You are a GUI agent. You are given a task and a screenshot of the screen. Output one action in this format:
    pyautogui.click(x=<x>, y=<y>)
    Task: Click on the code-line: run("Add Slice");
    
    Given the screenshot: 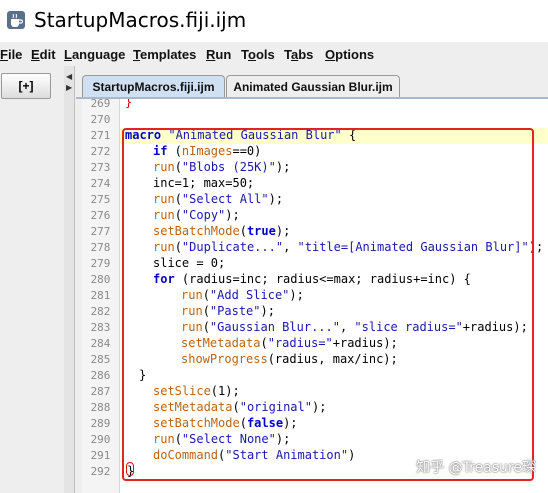 What is the action you would take?
    pyautogui.click(x=242, y=295)
    